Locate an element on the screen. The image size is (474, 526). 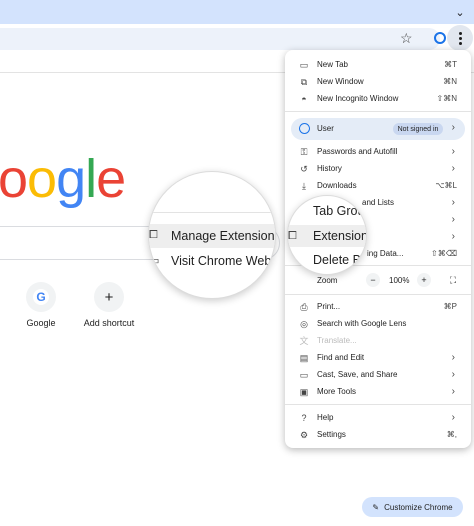
menu-item-passwords: ⚿ Passwords and Autofill › is located at coordinates (378, 151).